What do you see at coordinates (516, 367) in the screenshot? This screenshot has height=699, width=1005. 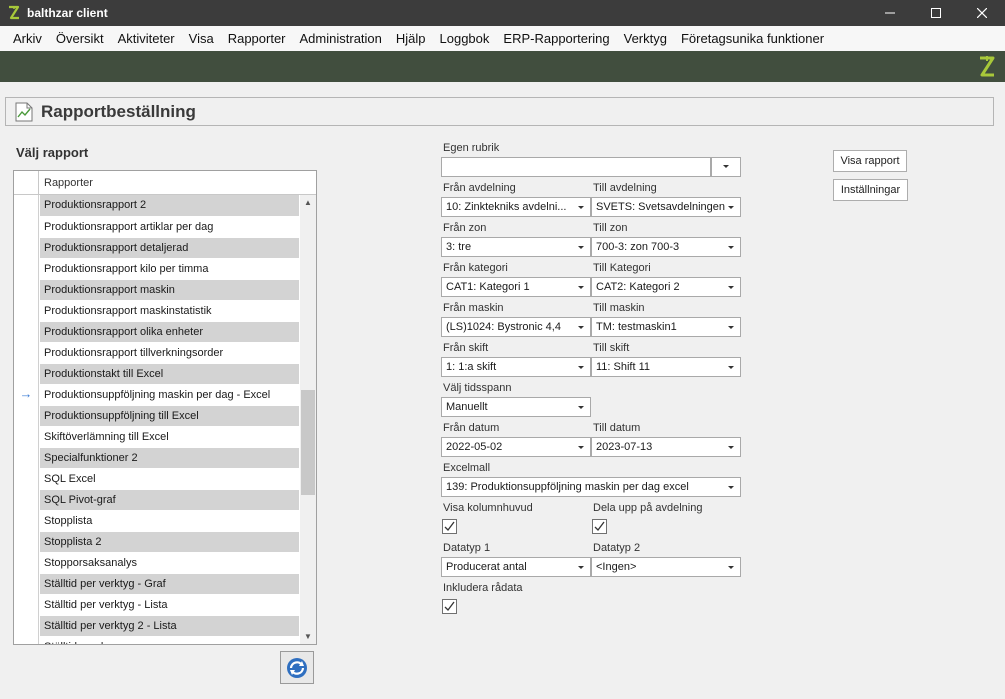 I see `fran-skift-select: 1: 1:a skift` at bounding box center [516, 367].